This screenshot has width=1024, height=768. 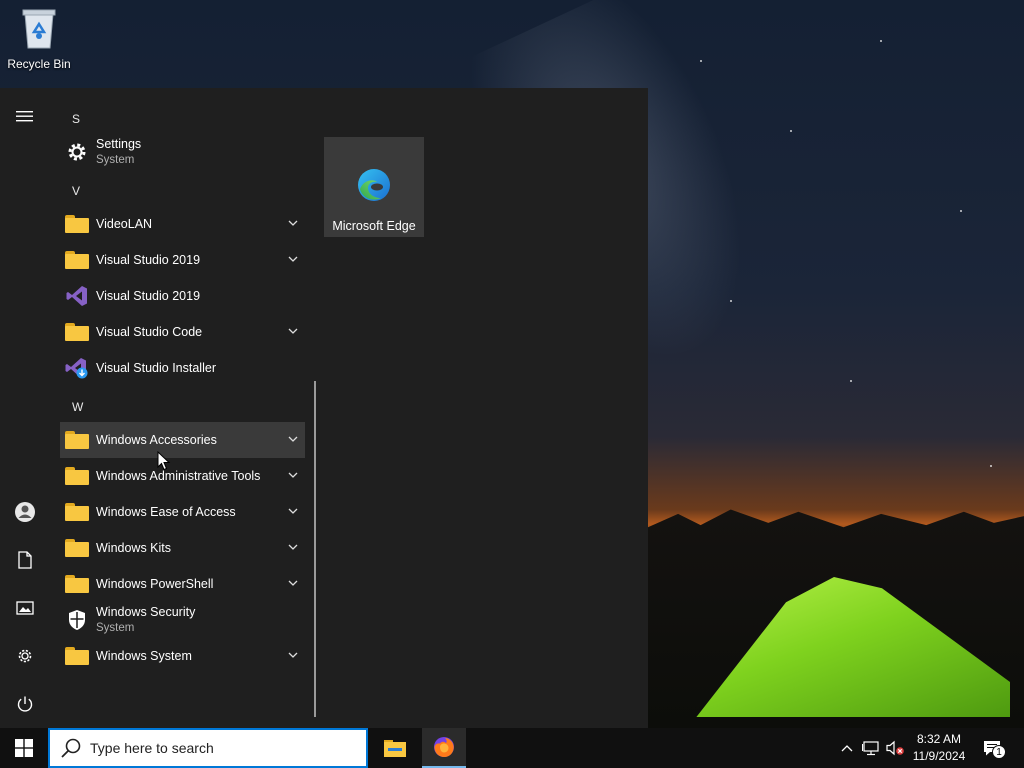 What do you see at coordinates (182, 224) in the screenshot?
I see `app-item-videolan: VideoLAN` at bounding box center [182, 224].